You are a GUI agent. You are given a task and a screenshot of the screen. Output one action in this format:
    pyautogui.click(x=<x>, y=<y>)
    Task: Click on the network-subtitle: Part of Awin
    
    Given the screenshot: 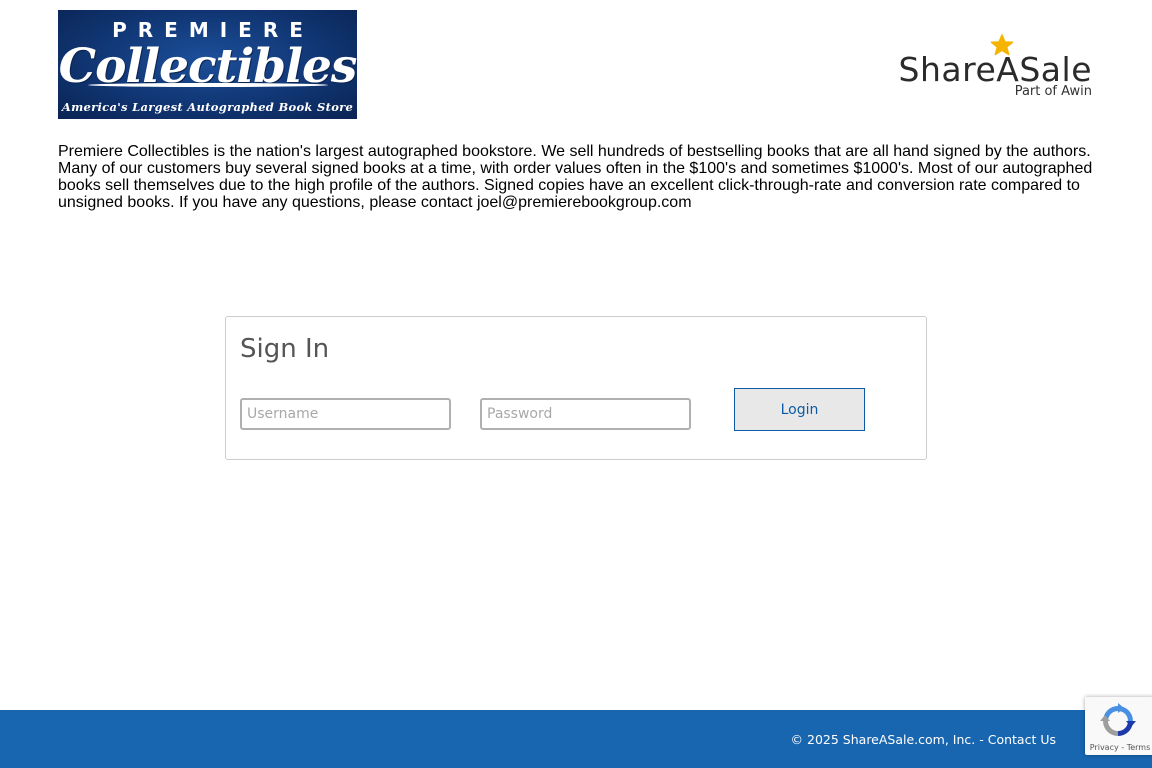 What is the action you would take?
    pyautogui.click(x=1053, y=91)
    